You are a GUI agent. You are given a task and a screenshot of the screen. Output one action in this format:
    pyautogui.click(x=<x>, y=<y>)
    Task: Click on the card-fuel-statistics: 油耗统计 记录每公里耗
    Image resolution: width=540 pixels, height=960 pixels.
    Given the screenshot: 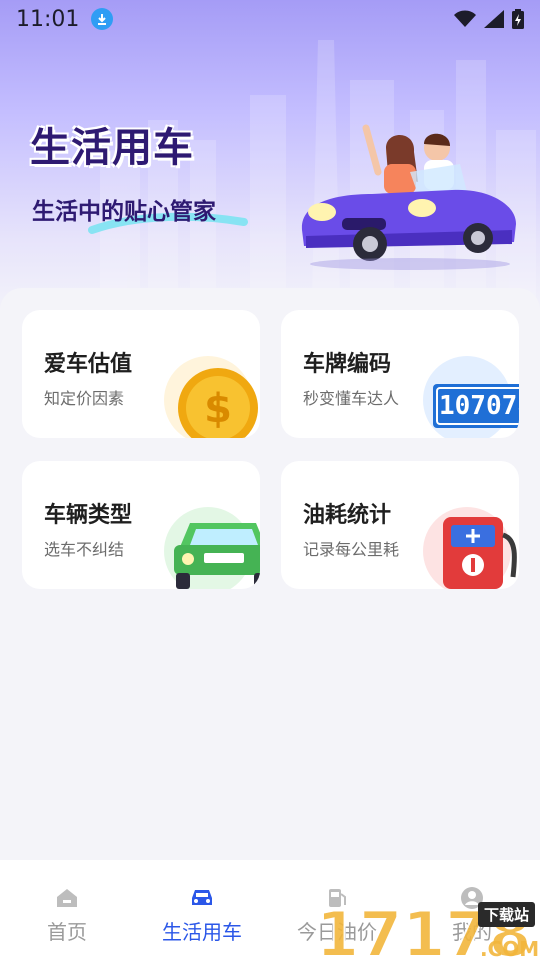 What is the action you would take?
    pyautogui.click(x=400, y=525)
    